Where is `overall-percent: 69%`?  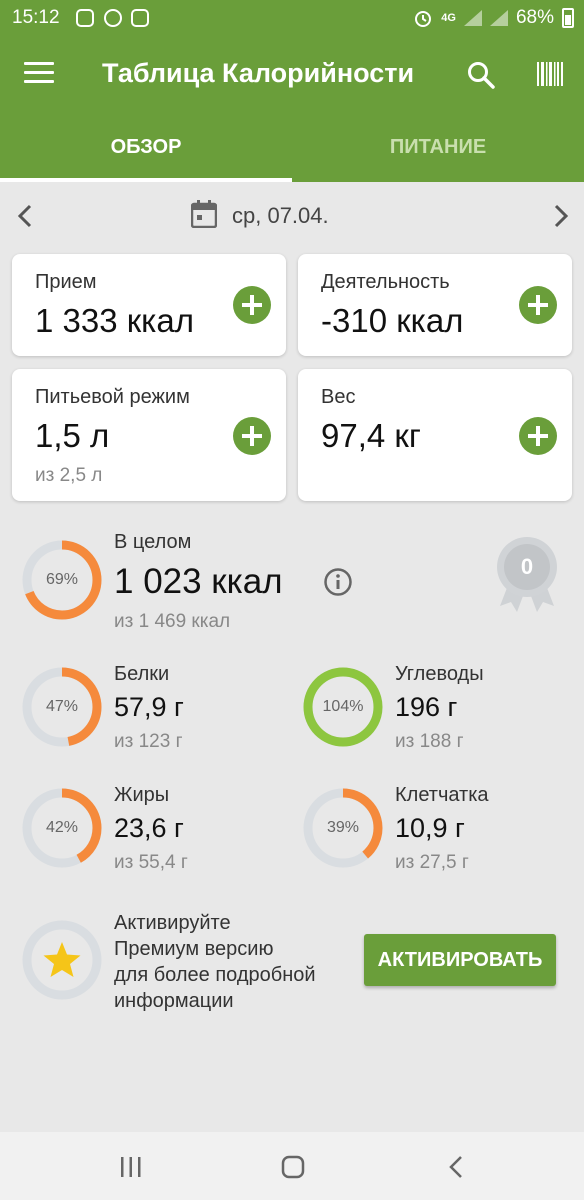 overall-percent: 69% is located at coordinates (62, 579).